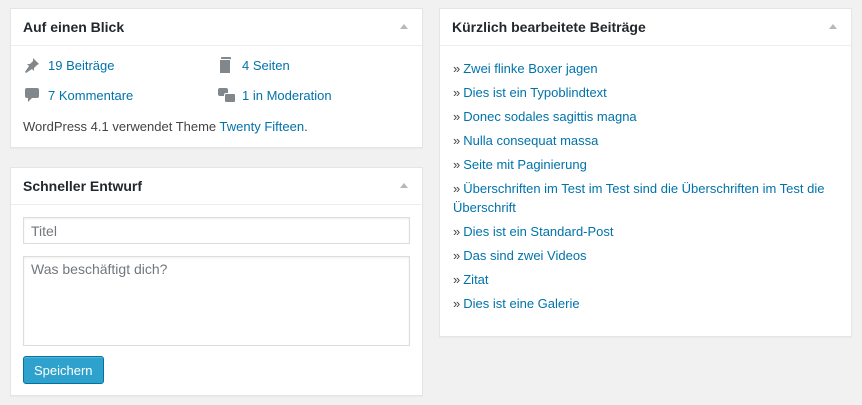 Image resolution: width=862 pixels, height=405 pixels. What do you see at coordinates (530, 68) in the screenshot?
I see `post-link: Zwei flinke Boxer jagen` at bounding box center [530, 68].